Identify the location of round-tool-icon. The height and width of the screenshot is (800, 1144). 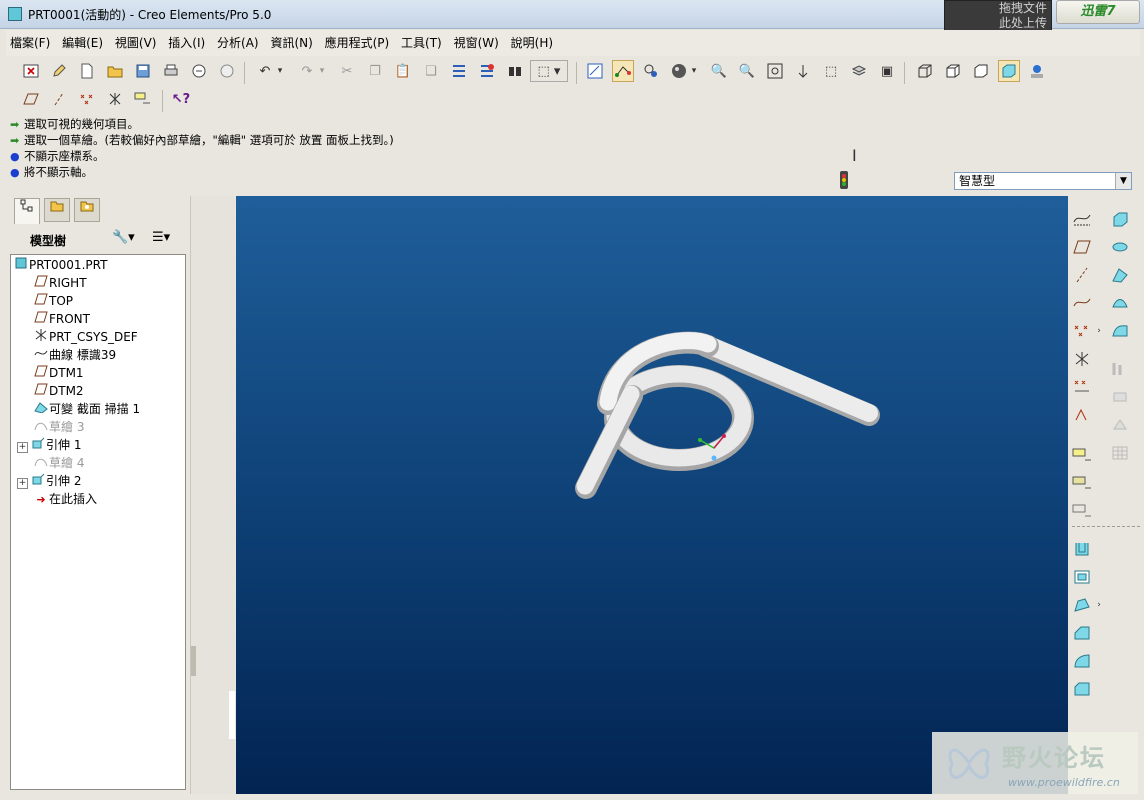
(1082, 633).